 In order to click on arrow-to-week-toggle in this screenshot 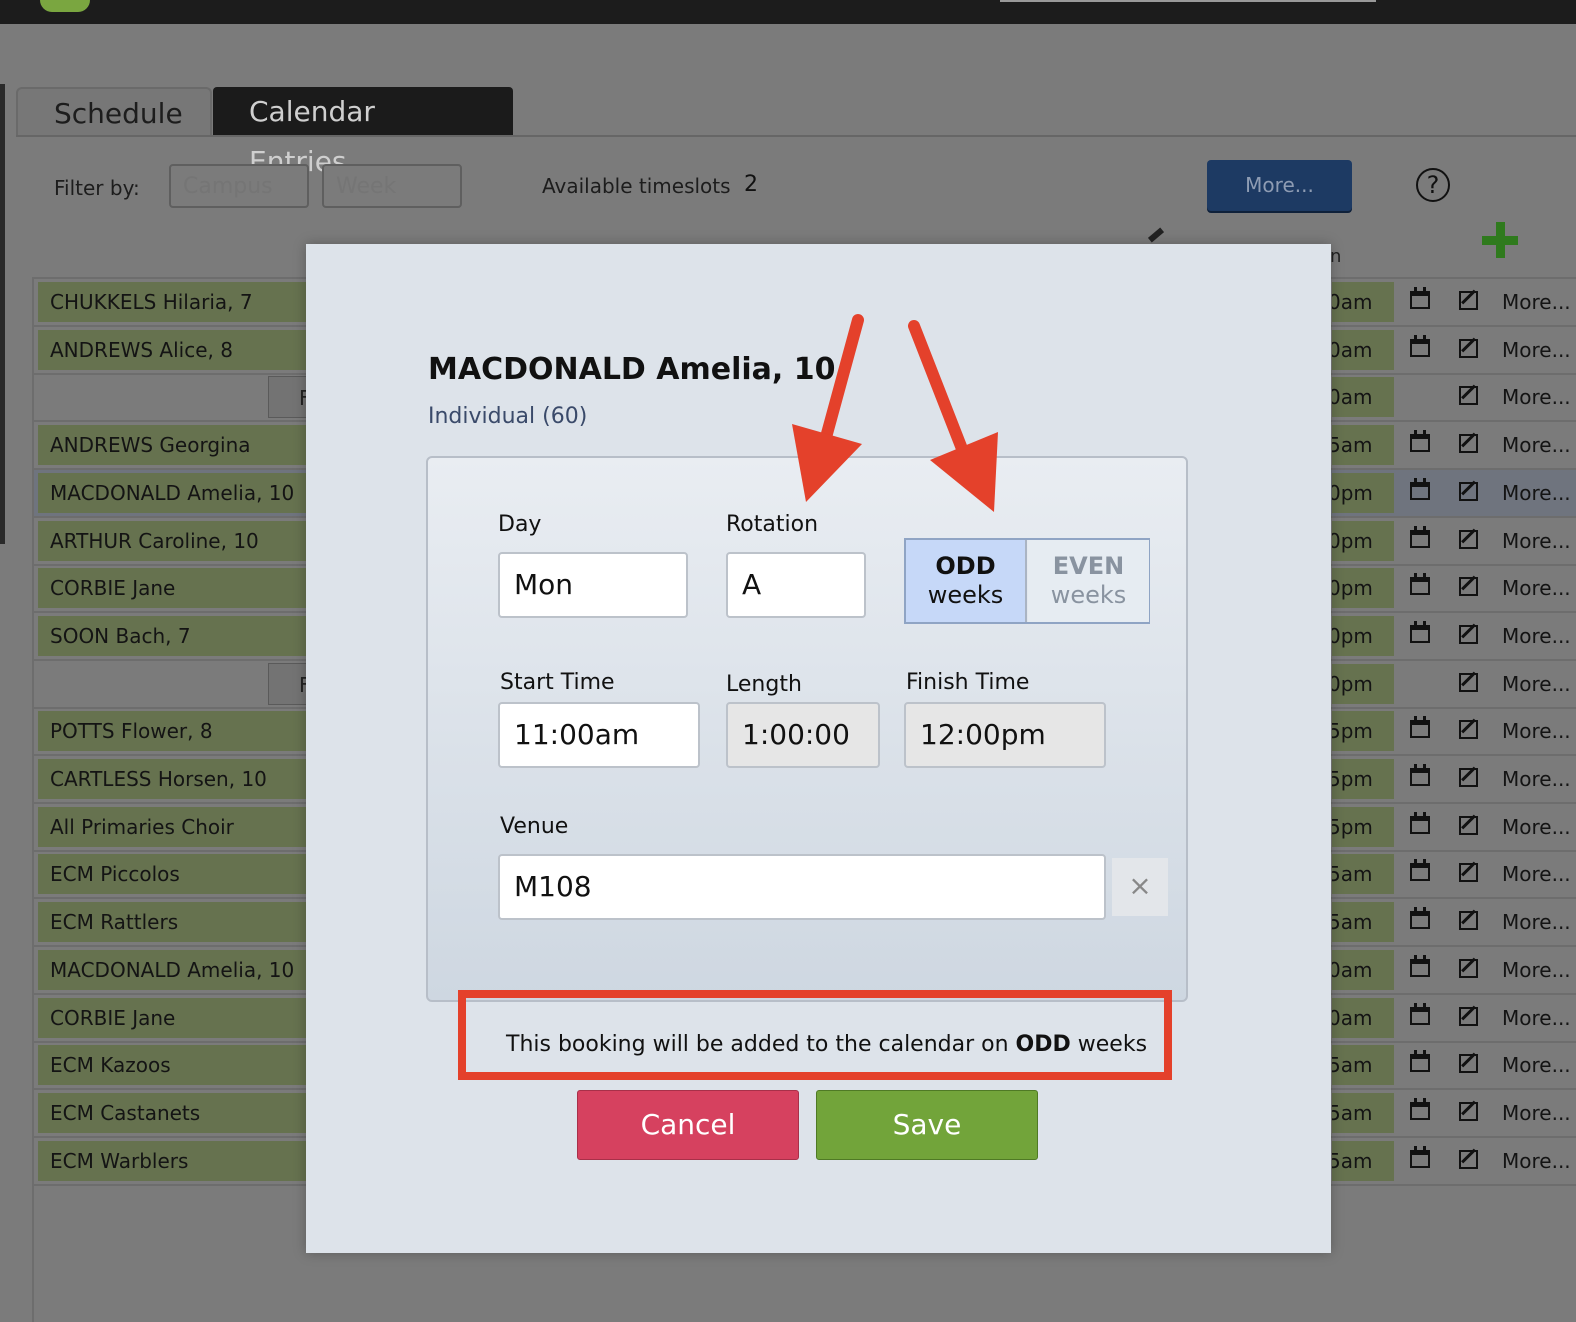, I will do `click(953, 416)`.